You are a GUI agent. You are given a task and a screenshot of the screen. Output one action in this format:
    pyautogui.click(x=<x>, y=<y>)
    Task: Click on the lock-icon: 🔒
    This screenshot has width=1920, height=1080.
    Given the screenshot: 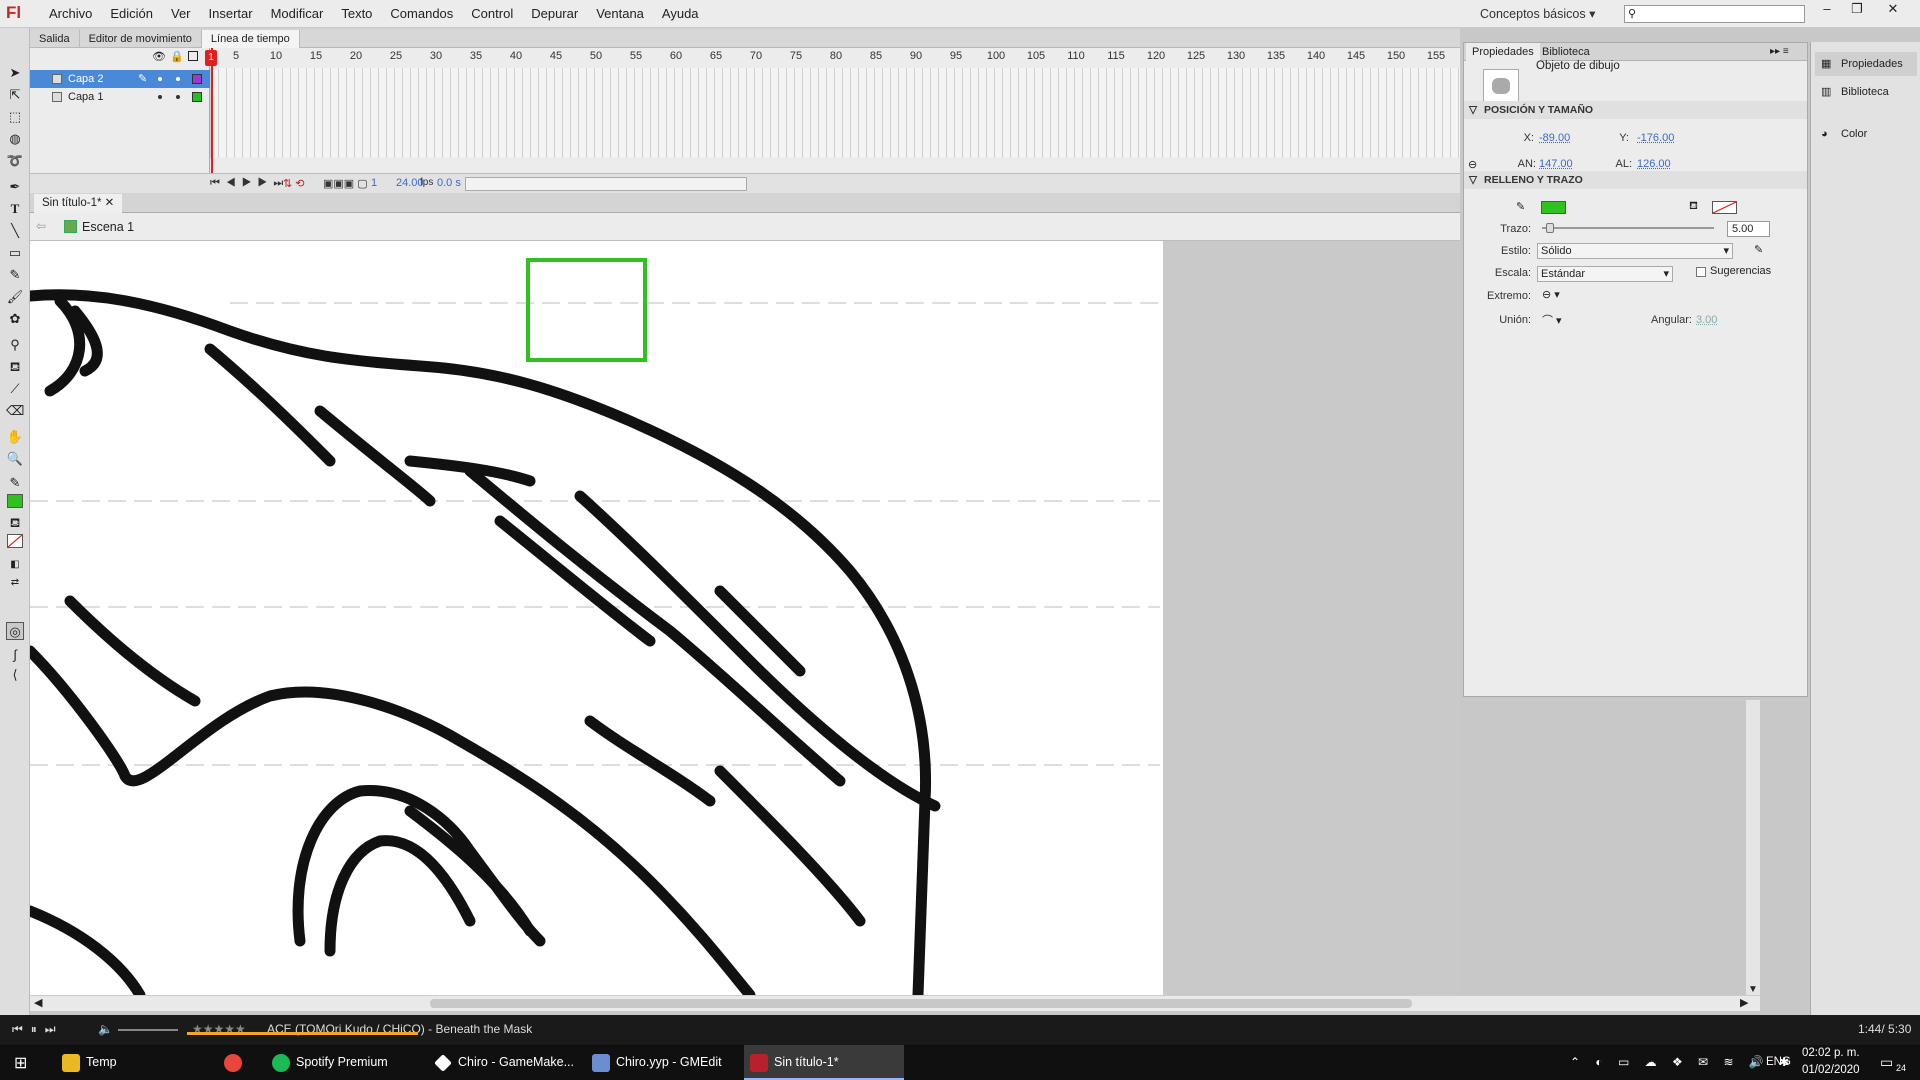 What is the action you would take?
    pyautogui.click(x=177, y=56)
    